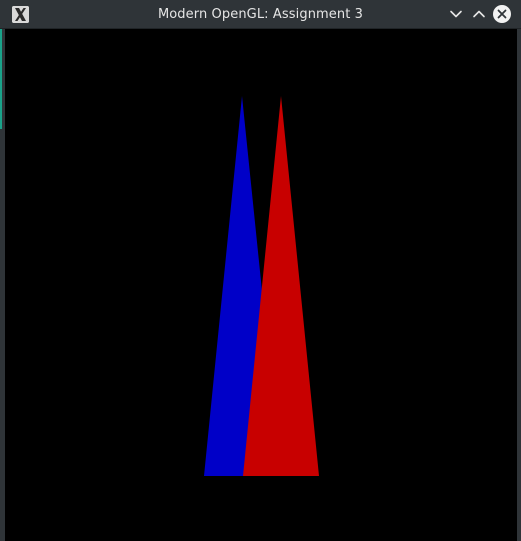 This screenshot has width=521, height=541. I want to click on close-icon, so click(502, 14).